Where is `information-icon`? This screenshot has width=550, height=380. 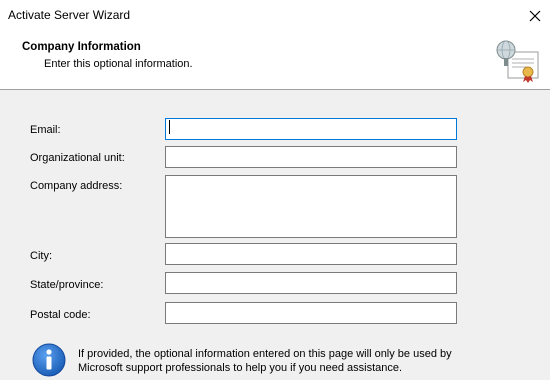 information-icon is located at coordinates (49, 360).